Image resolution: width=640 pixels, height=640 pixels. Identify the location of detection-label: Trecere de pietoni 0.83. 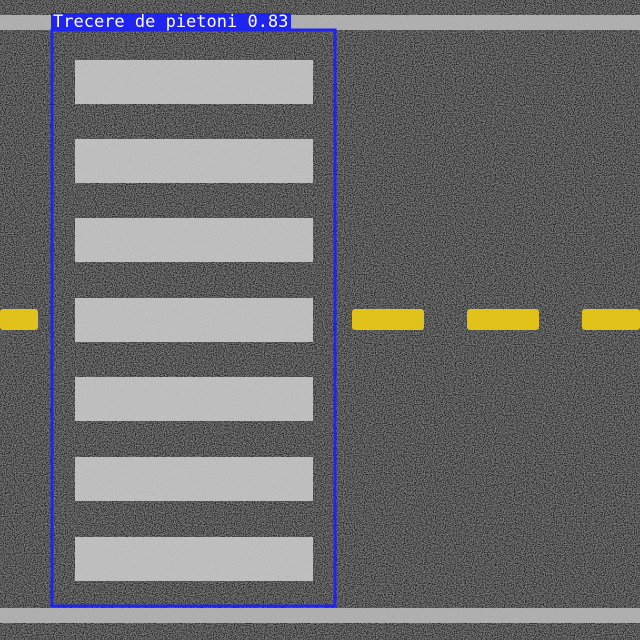
(171, 22).